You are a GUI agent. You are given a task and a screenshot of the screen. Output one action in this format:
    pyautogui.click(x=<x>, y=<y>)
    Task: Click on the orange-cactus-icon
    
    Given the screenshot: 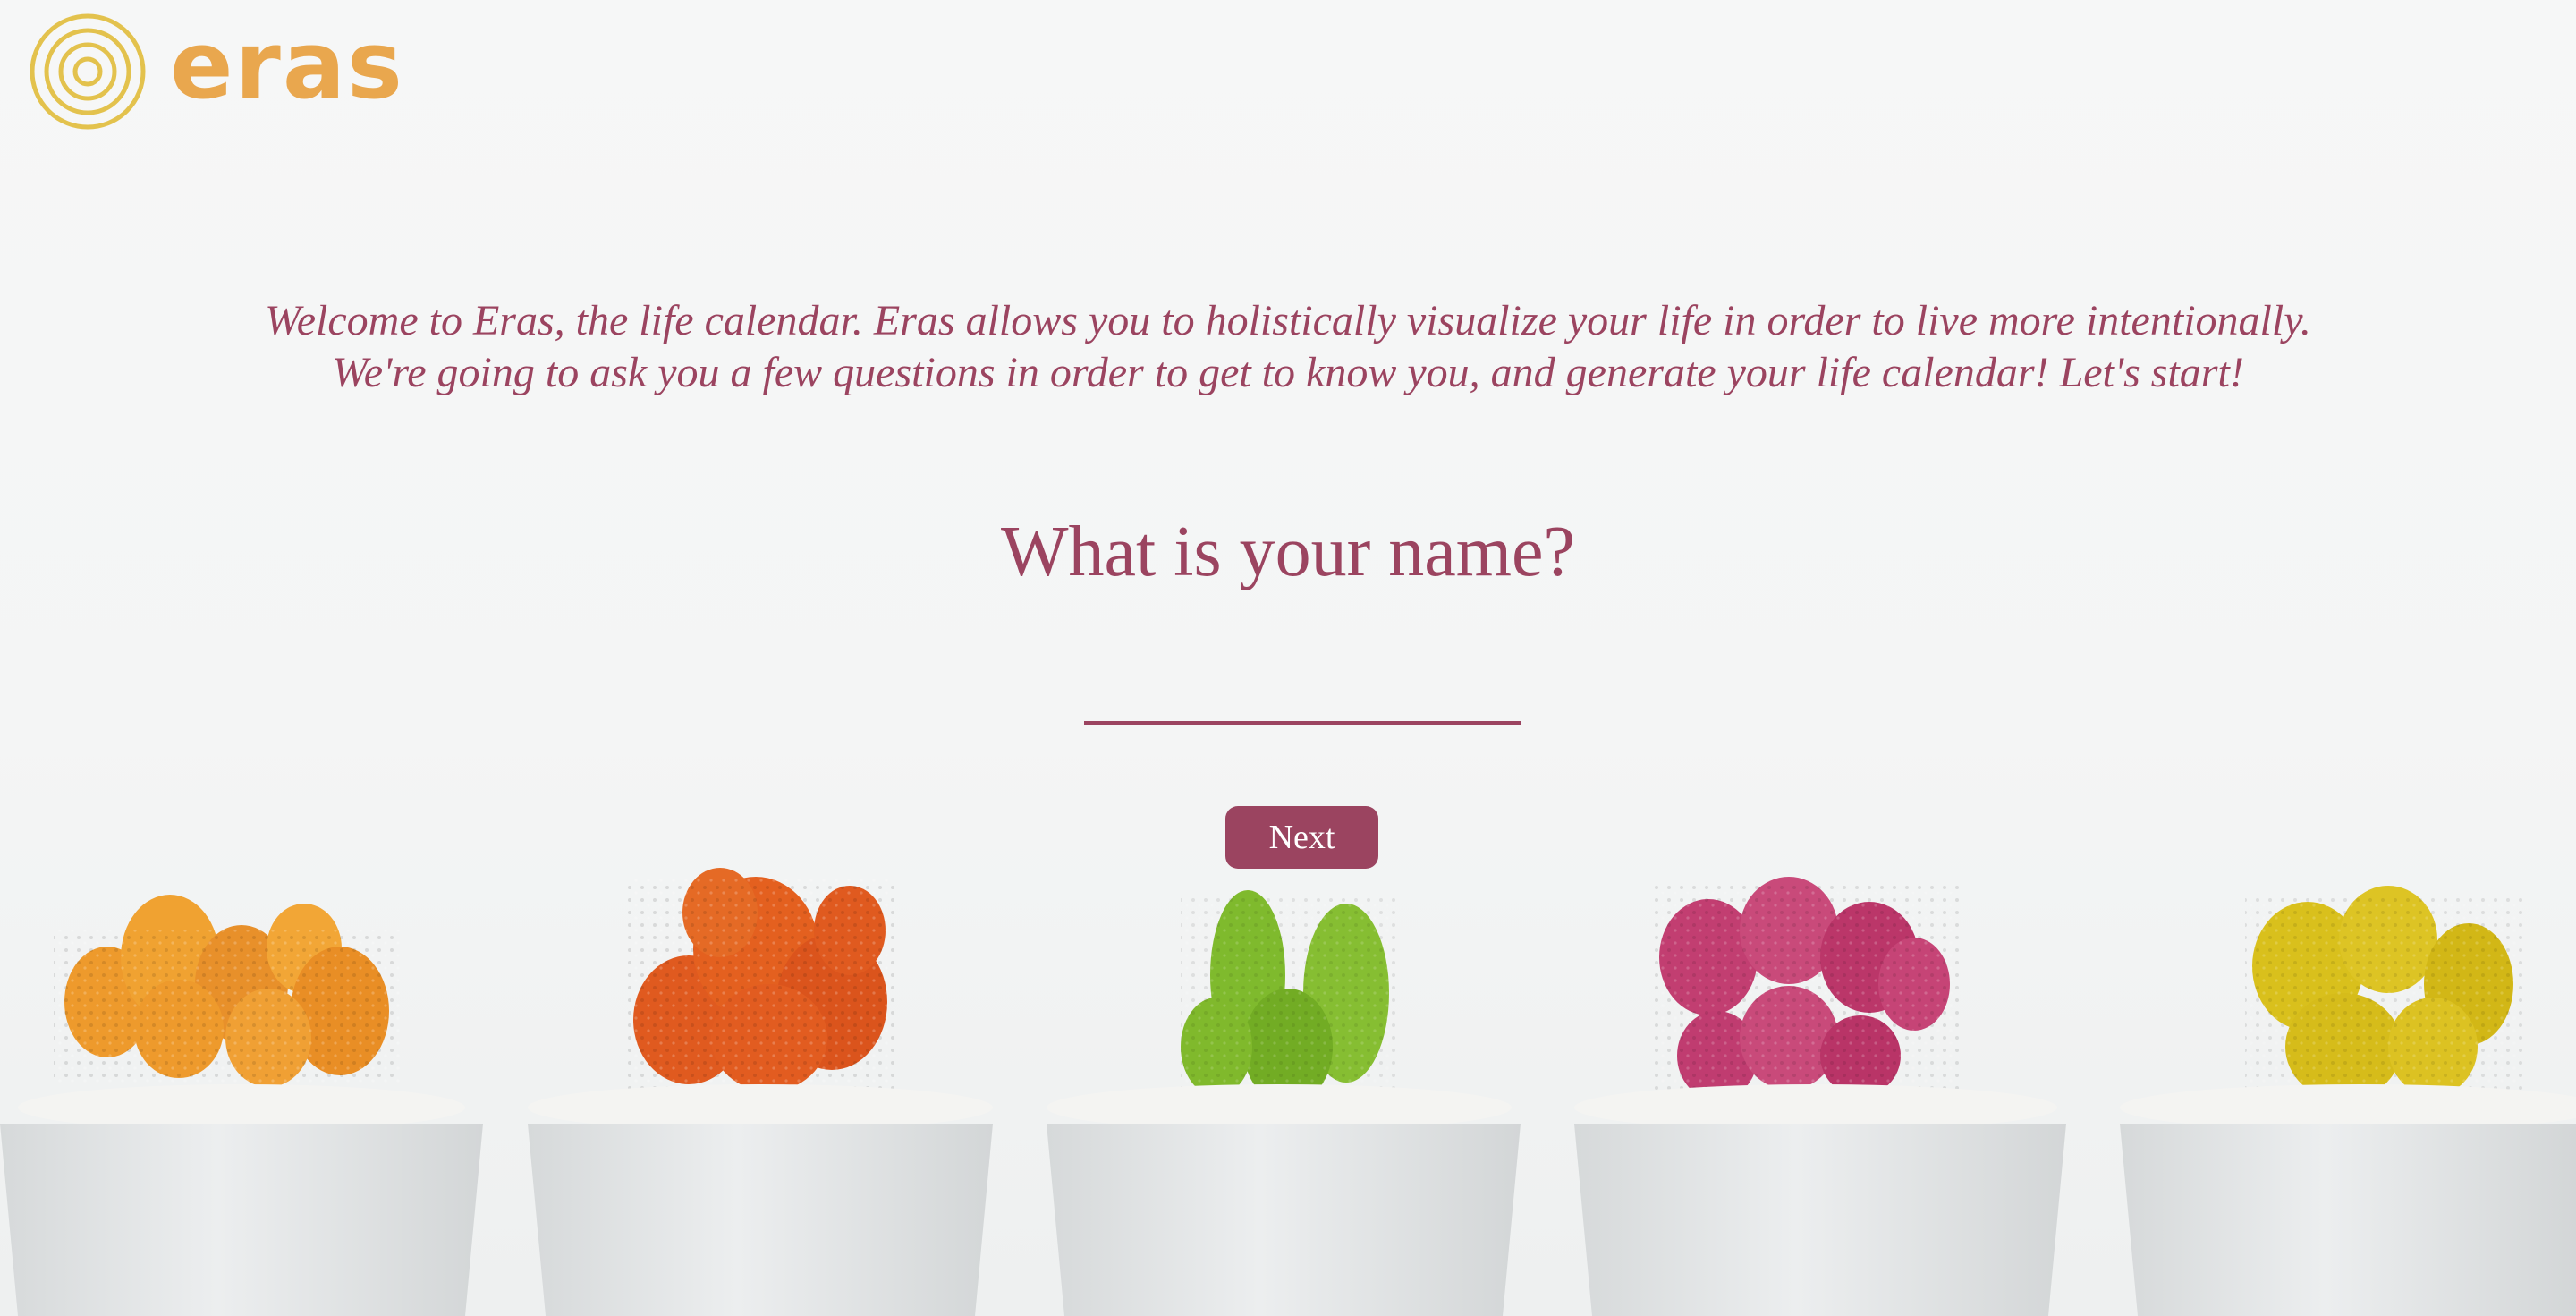 What is the action you would take?
    pyautogui.click(x=228, y=991)
    